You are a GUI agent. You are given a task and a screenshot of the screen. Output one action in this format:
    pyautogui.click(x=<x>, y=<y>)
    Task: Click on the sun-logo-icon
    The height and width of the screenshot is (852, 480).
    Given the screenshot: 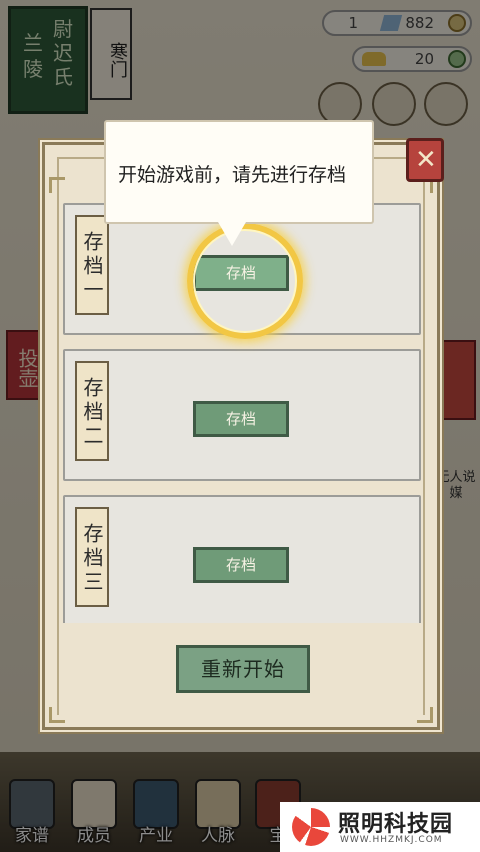 What is the action you would take?
    pyautogui.click(x=311, y=827)
    